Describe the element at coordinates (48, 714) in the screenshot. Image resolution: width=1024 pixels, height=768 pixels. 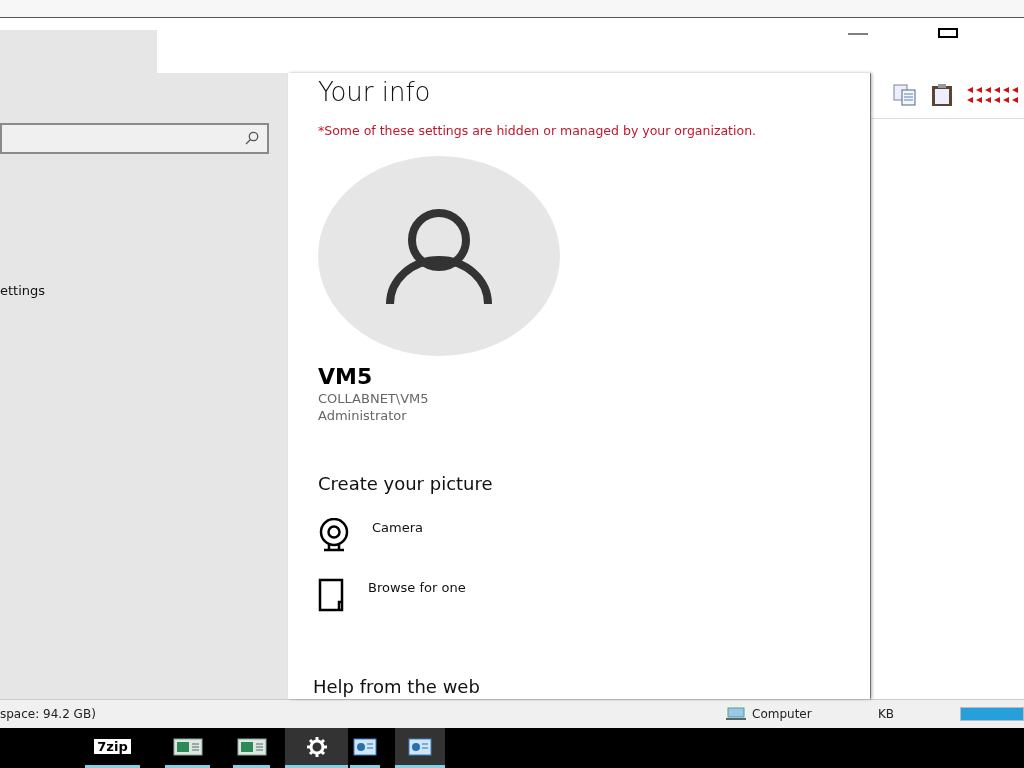
I see `status-text: space: 94.2 GB)` at that location.